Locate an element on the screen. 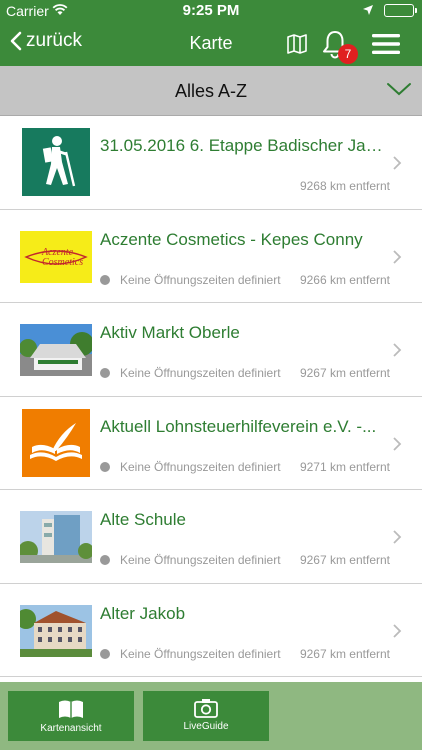 The height and width of the screenshot is (750, 422). chevron-left-icon is located at coordinates (16, 41).